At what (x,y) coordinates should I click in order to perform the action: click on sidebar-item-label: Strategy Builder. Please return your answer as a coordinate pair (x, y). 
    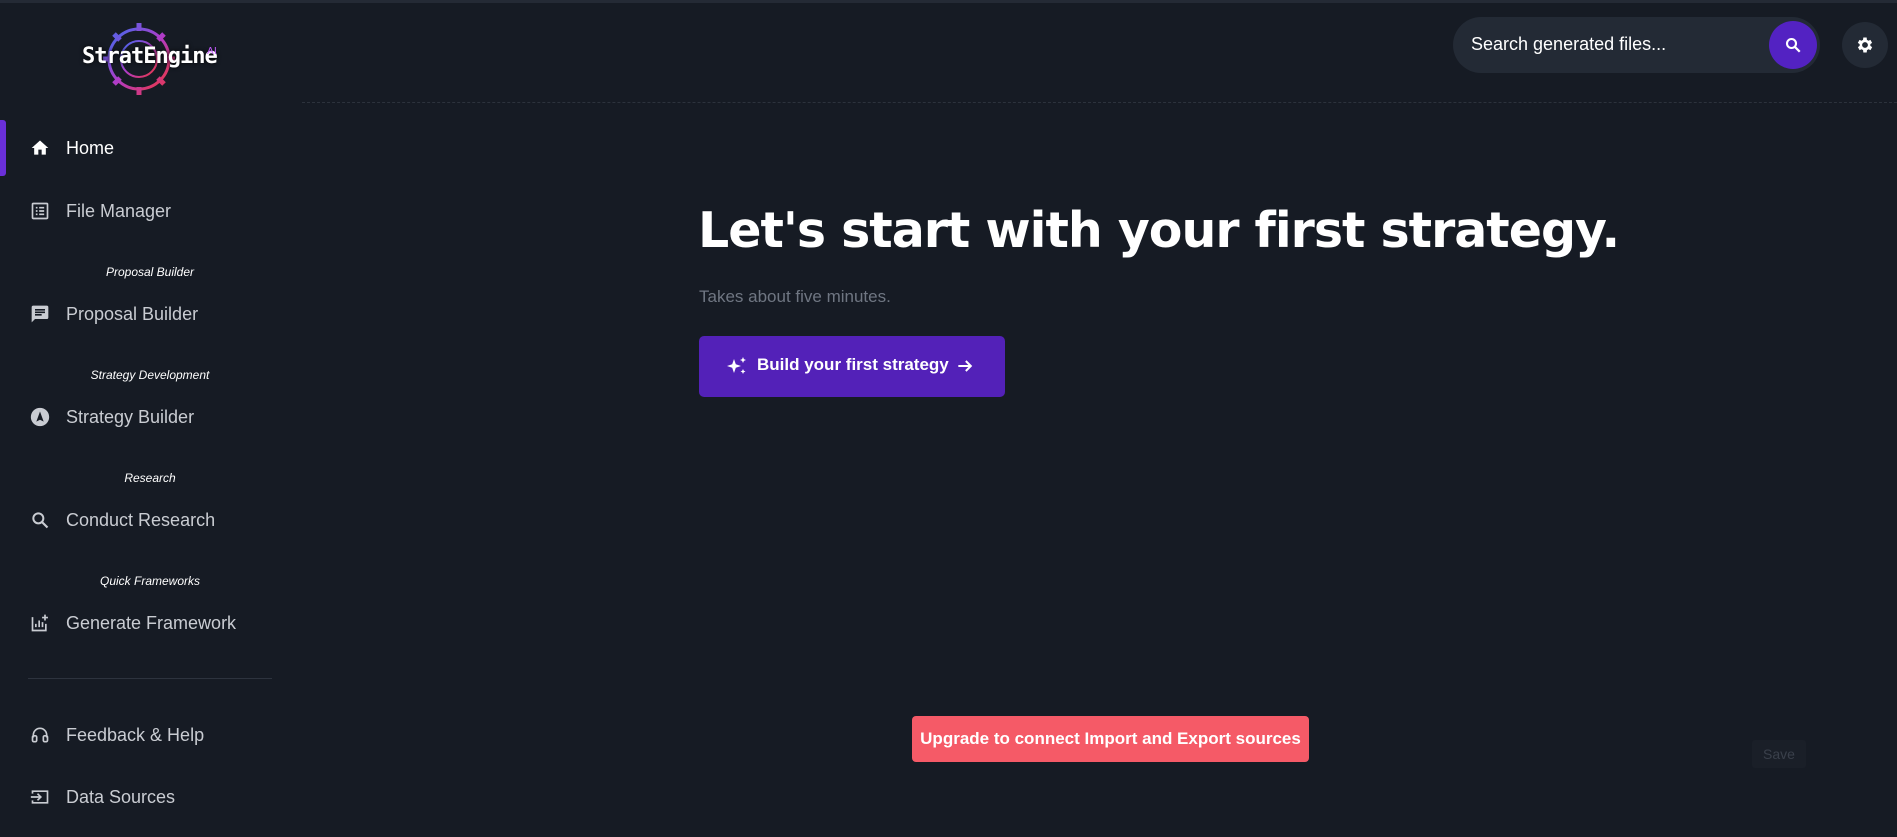
    Looking at the image, I should click on (130, 416).